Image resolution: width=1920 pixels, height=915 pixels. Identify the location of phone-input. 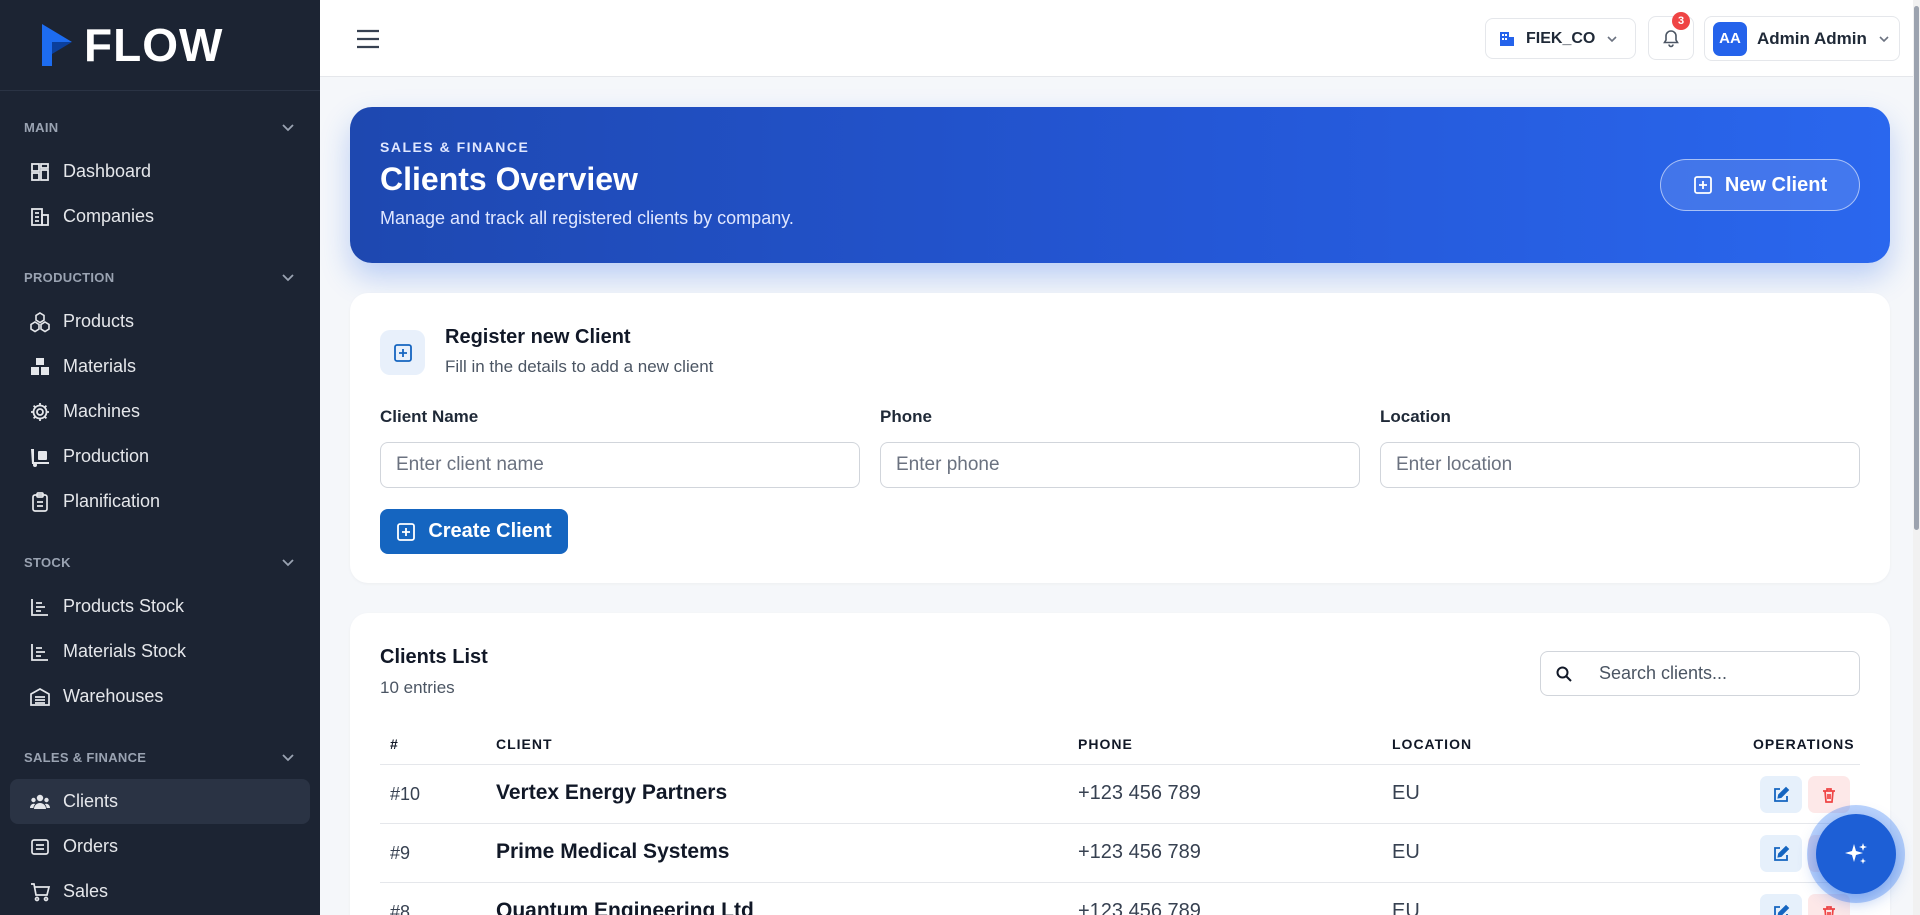
(1120, 465).